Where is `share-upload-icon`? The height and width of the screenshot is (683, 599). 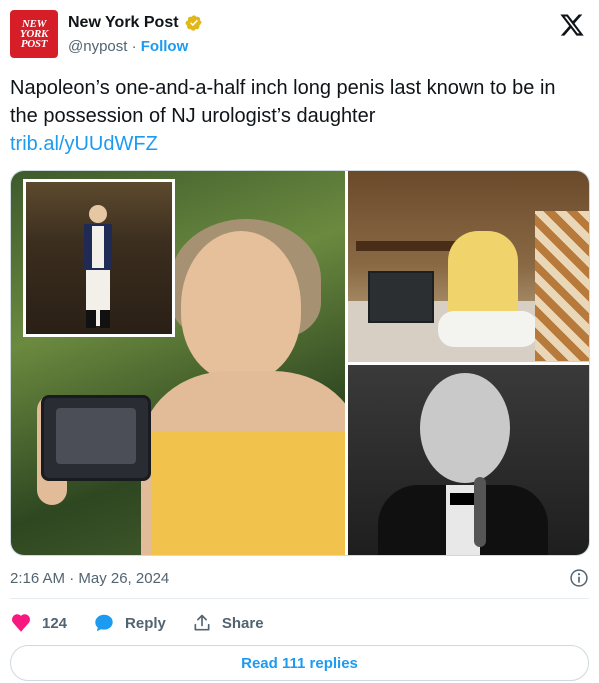 share-upload-icon is located at coordinates (202, 622).